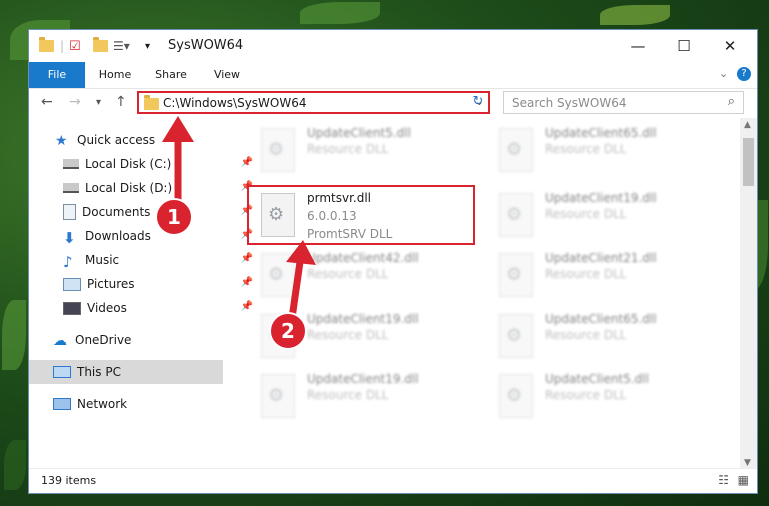 The height and width of the screenshot is (506, 769). Describe the element at coordinates (239, 219) in the screenshot. I see `annotation-arrows` at that location.